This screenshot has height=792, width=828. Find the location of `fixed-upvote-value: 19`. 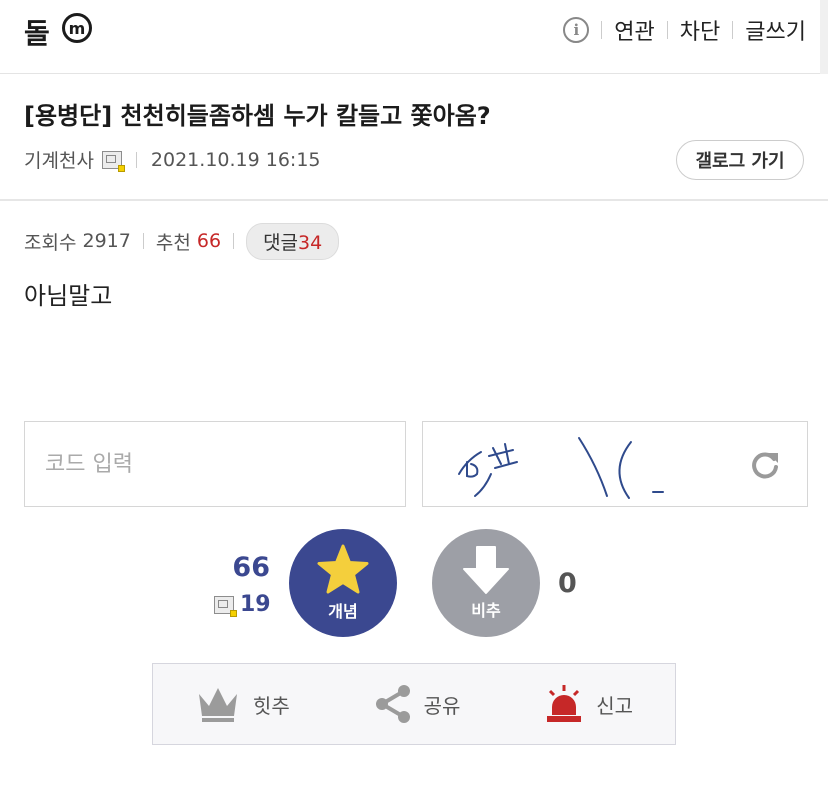

fixed-upvote-value: 19 is located at coordinates (255, 604).